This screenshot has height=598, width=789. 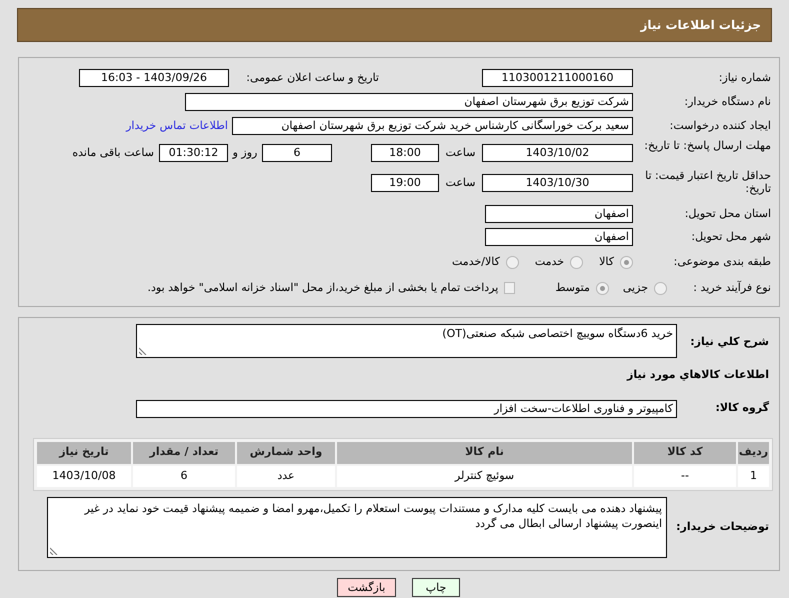 What do you see at coordinates (405, 183) in the screenshot?
I see `input-field: 19:00` at bounding box center [405, 183].